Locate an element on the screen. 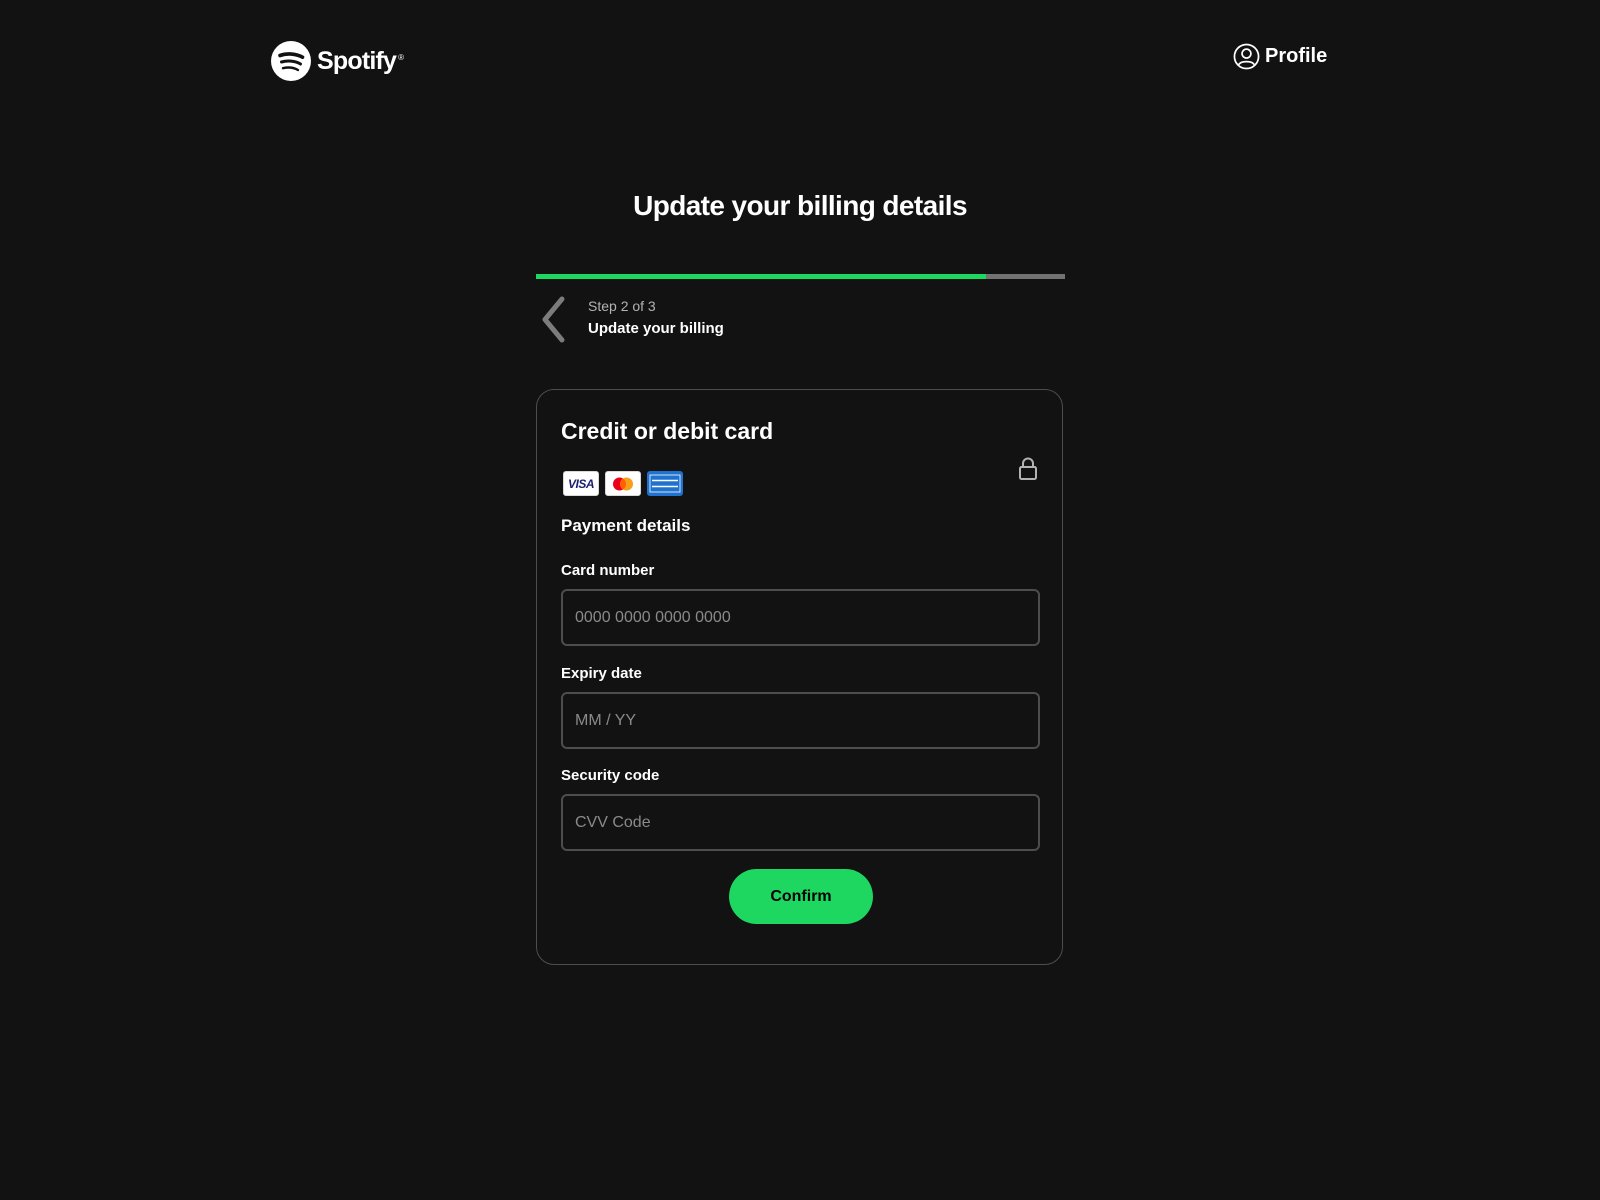 Image resolution: width=1600 pixels, height=1200 pixels. chevron-left-icon is located at coordinates (553, 319).